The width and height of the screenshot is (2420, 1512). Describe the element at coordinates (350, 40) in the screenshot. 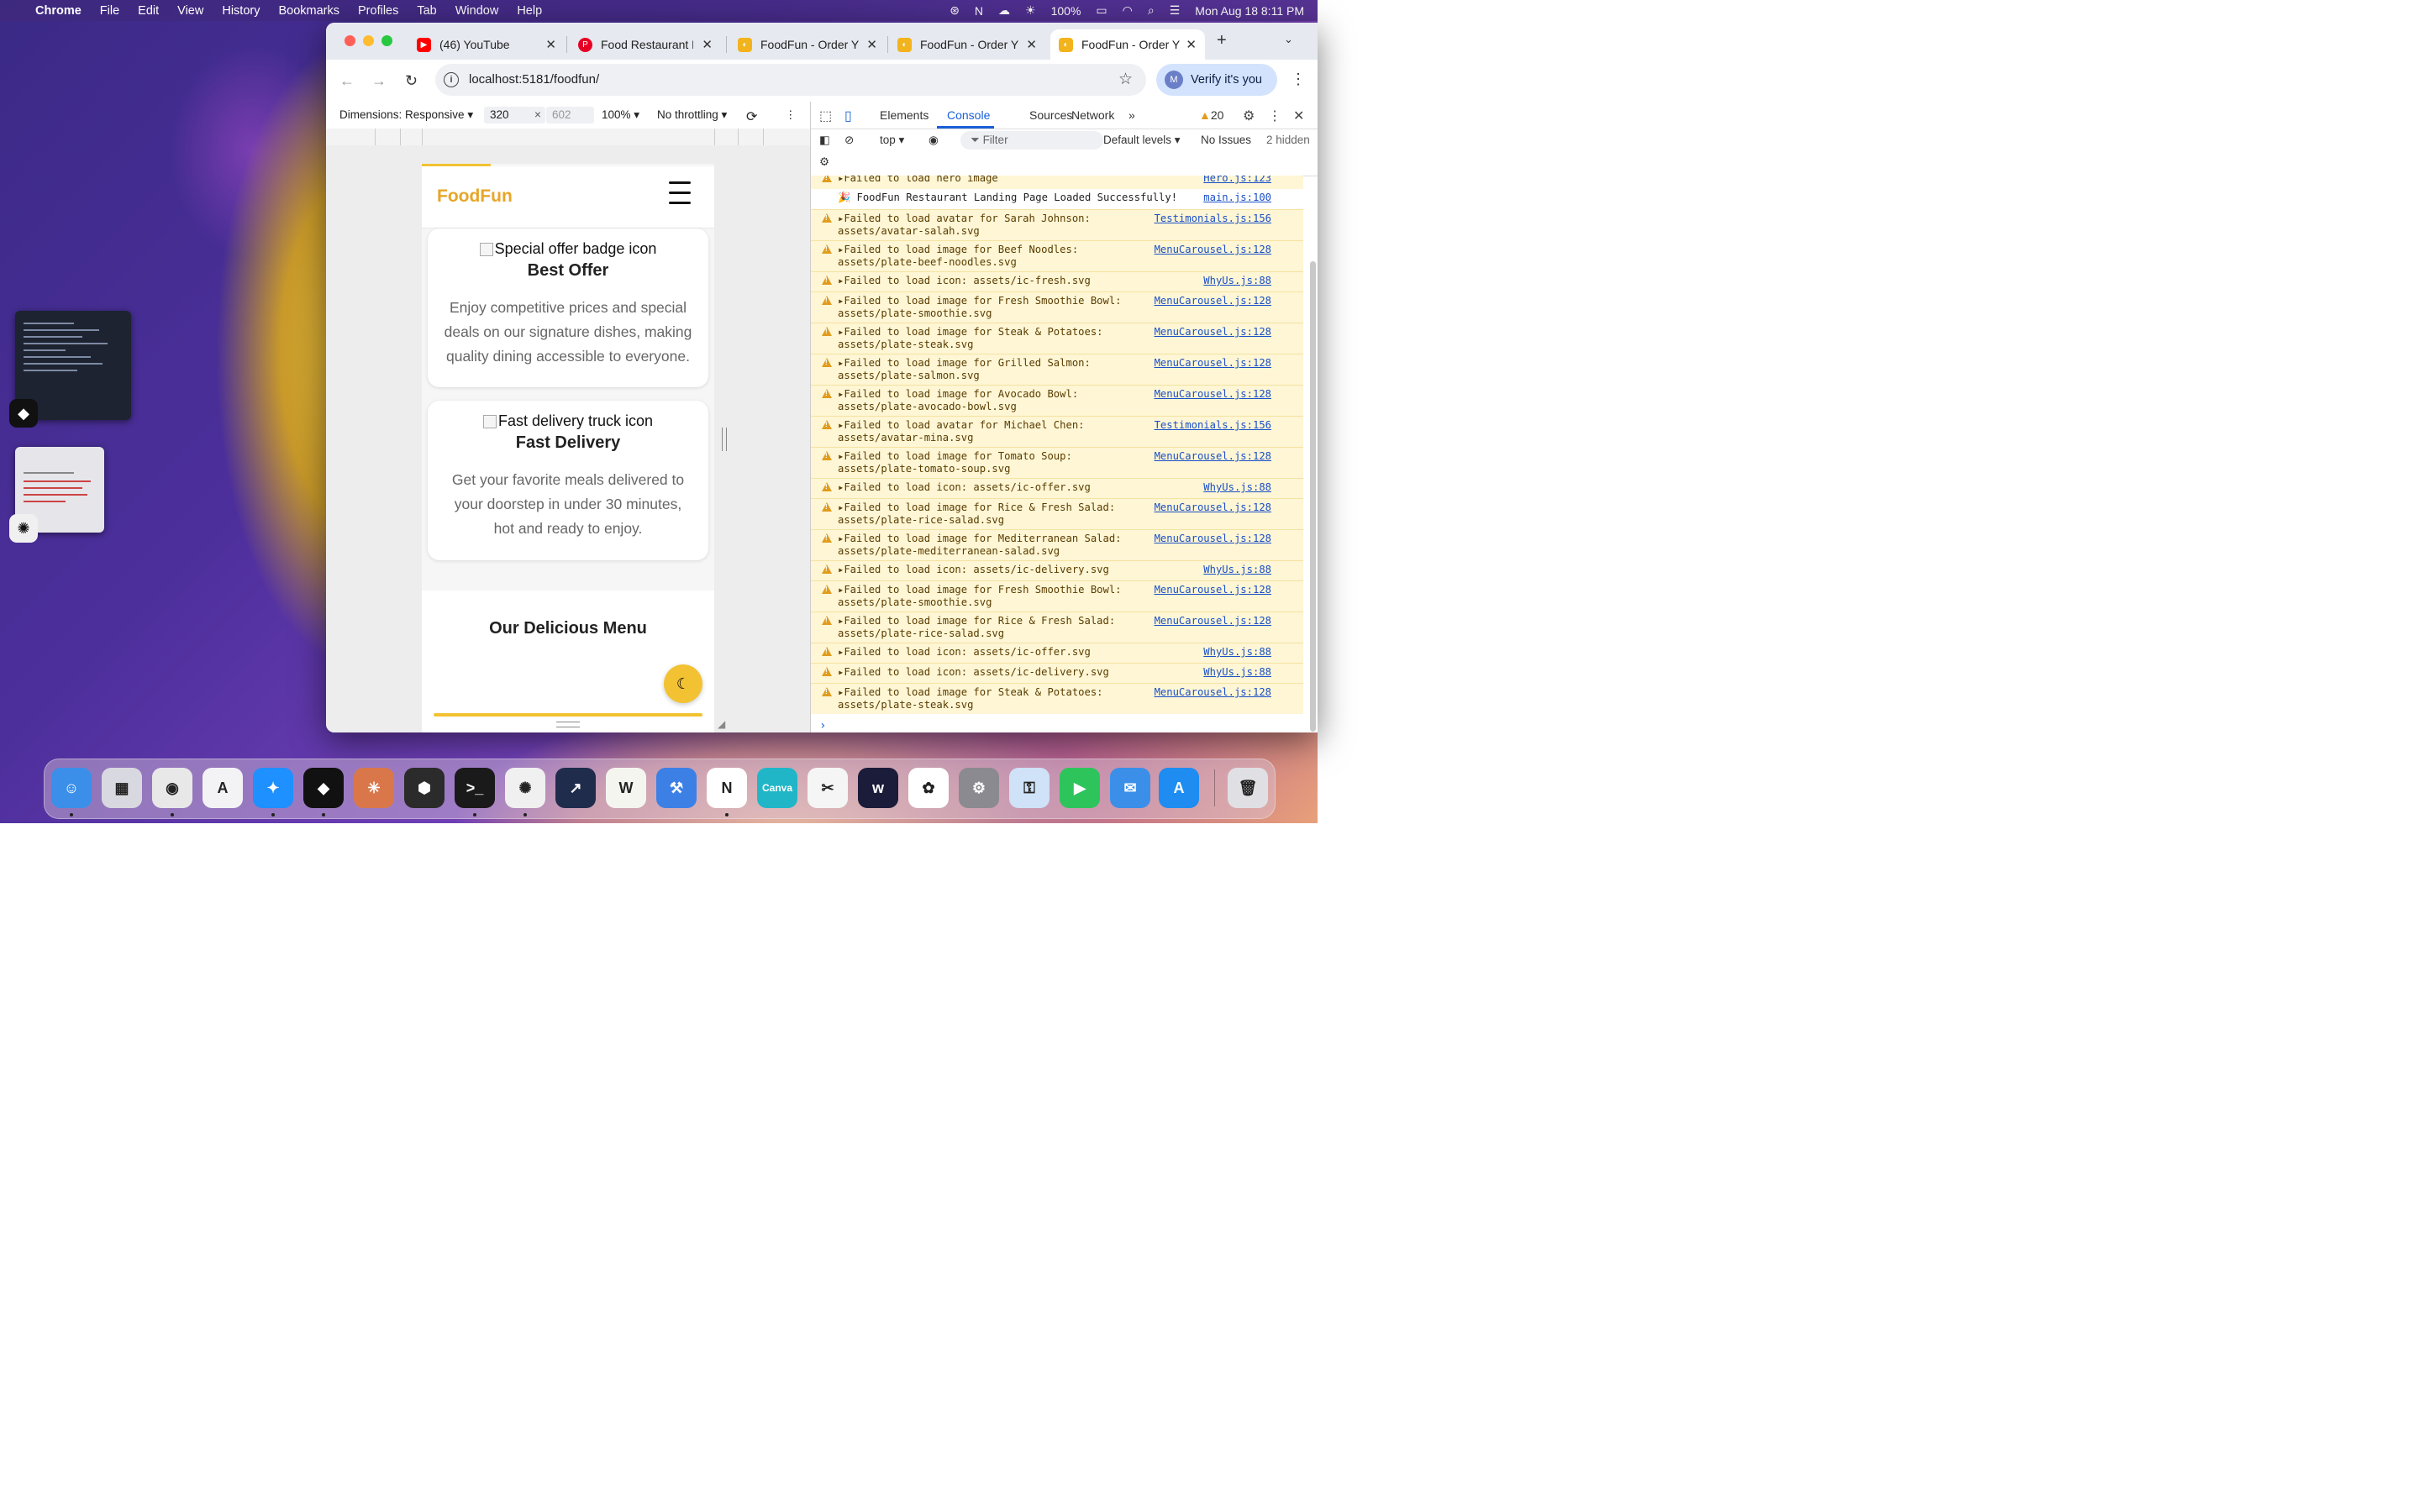

I see `close-window-button` at that location.